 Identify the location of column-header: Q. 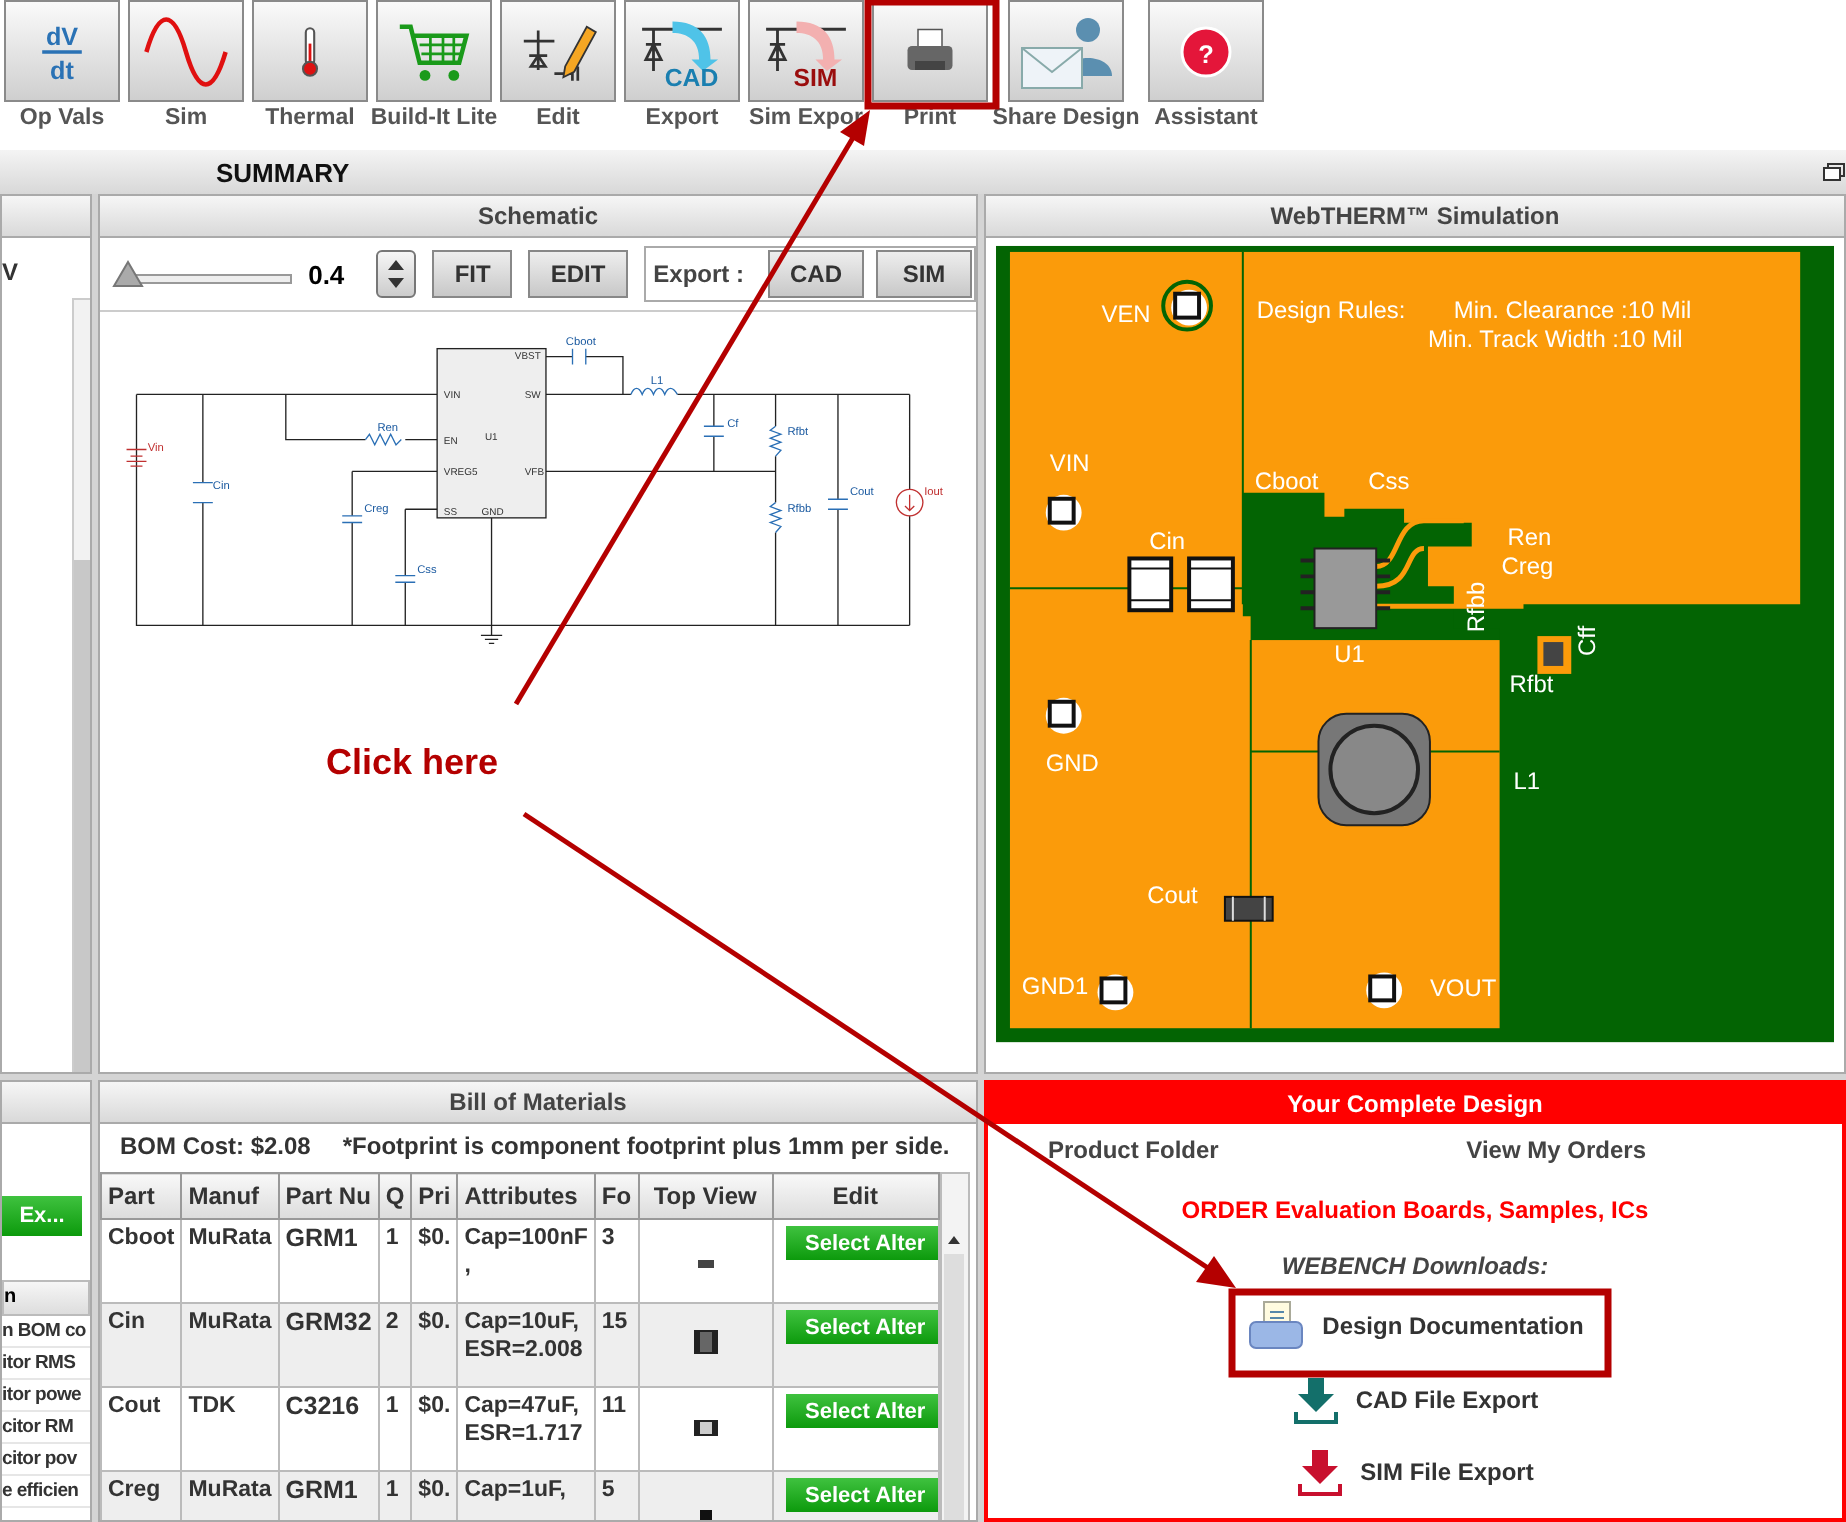
(395, 1196).